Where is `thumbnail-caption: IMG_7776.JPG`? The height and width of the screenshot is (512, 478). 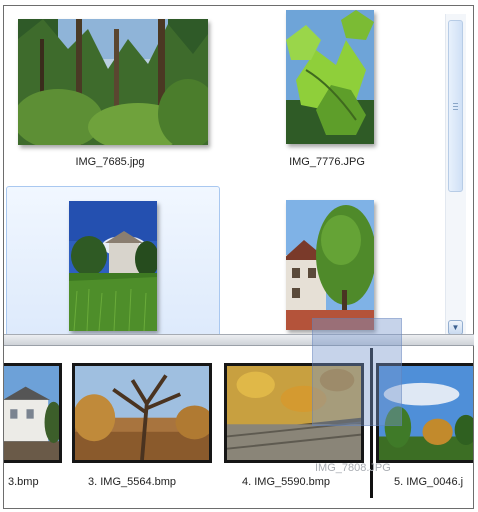
thumbnail-caption: IMG_7776.JPG is located at coordinates (327, 162).